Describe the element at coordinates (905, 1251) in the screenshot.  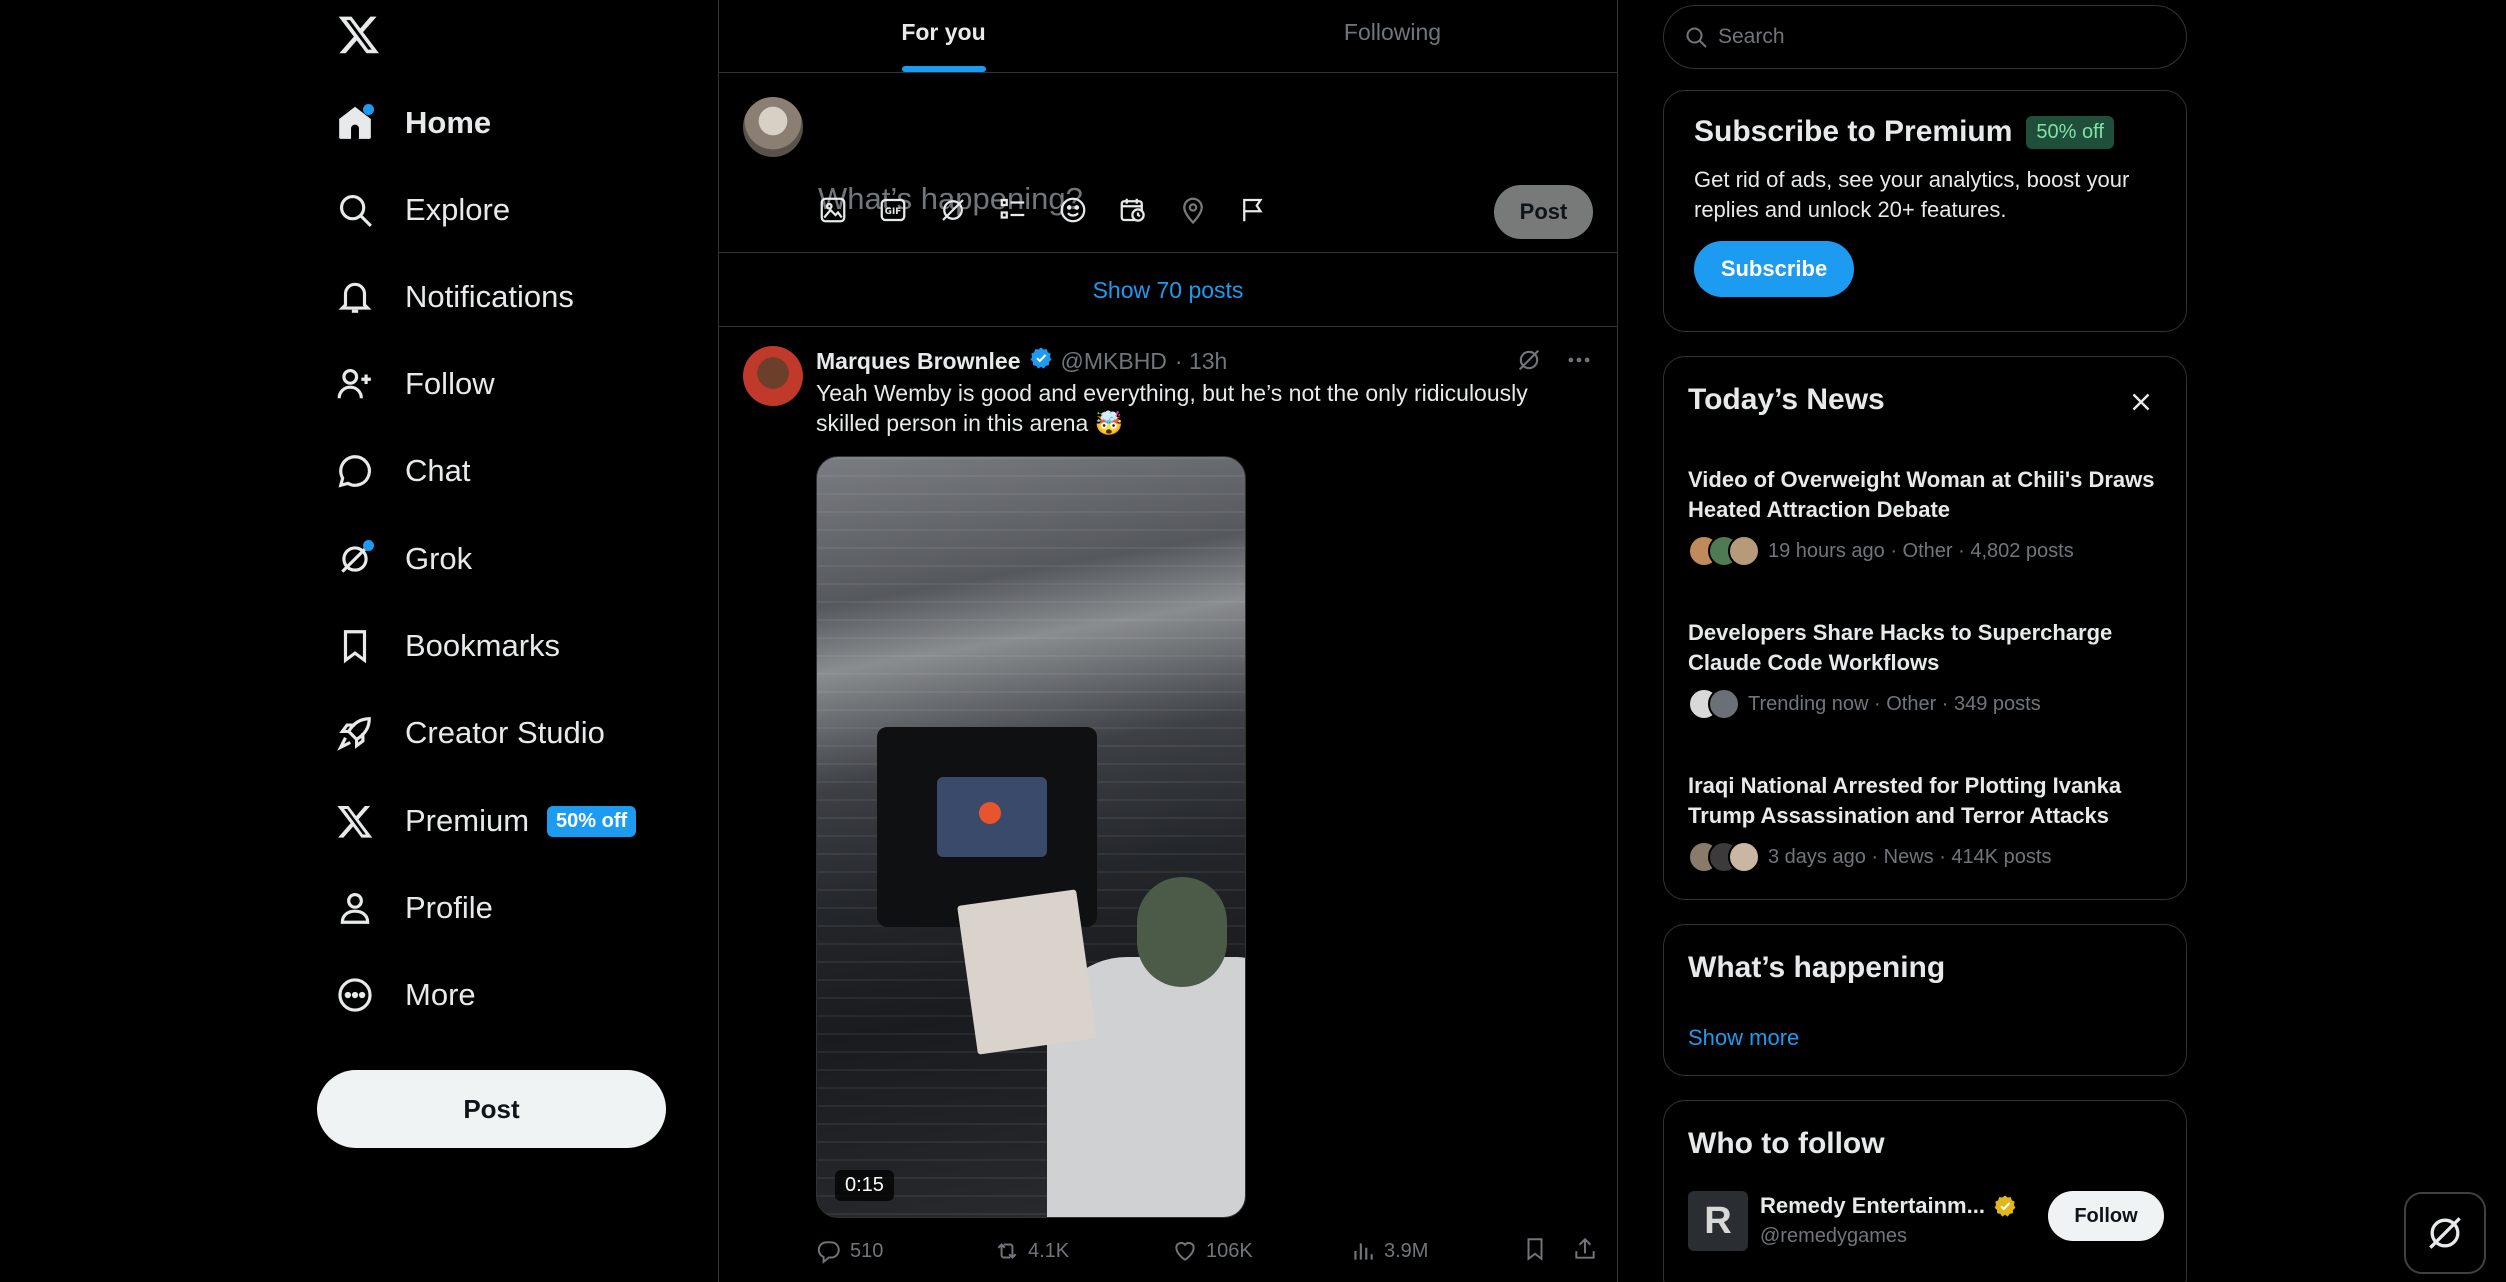
I see `reply-button: 510` at that location.